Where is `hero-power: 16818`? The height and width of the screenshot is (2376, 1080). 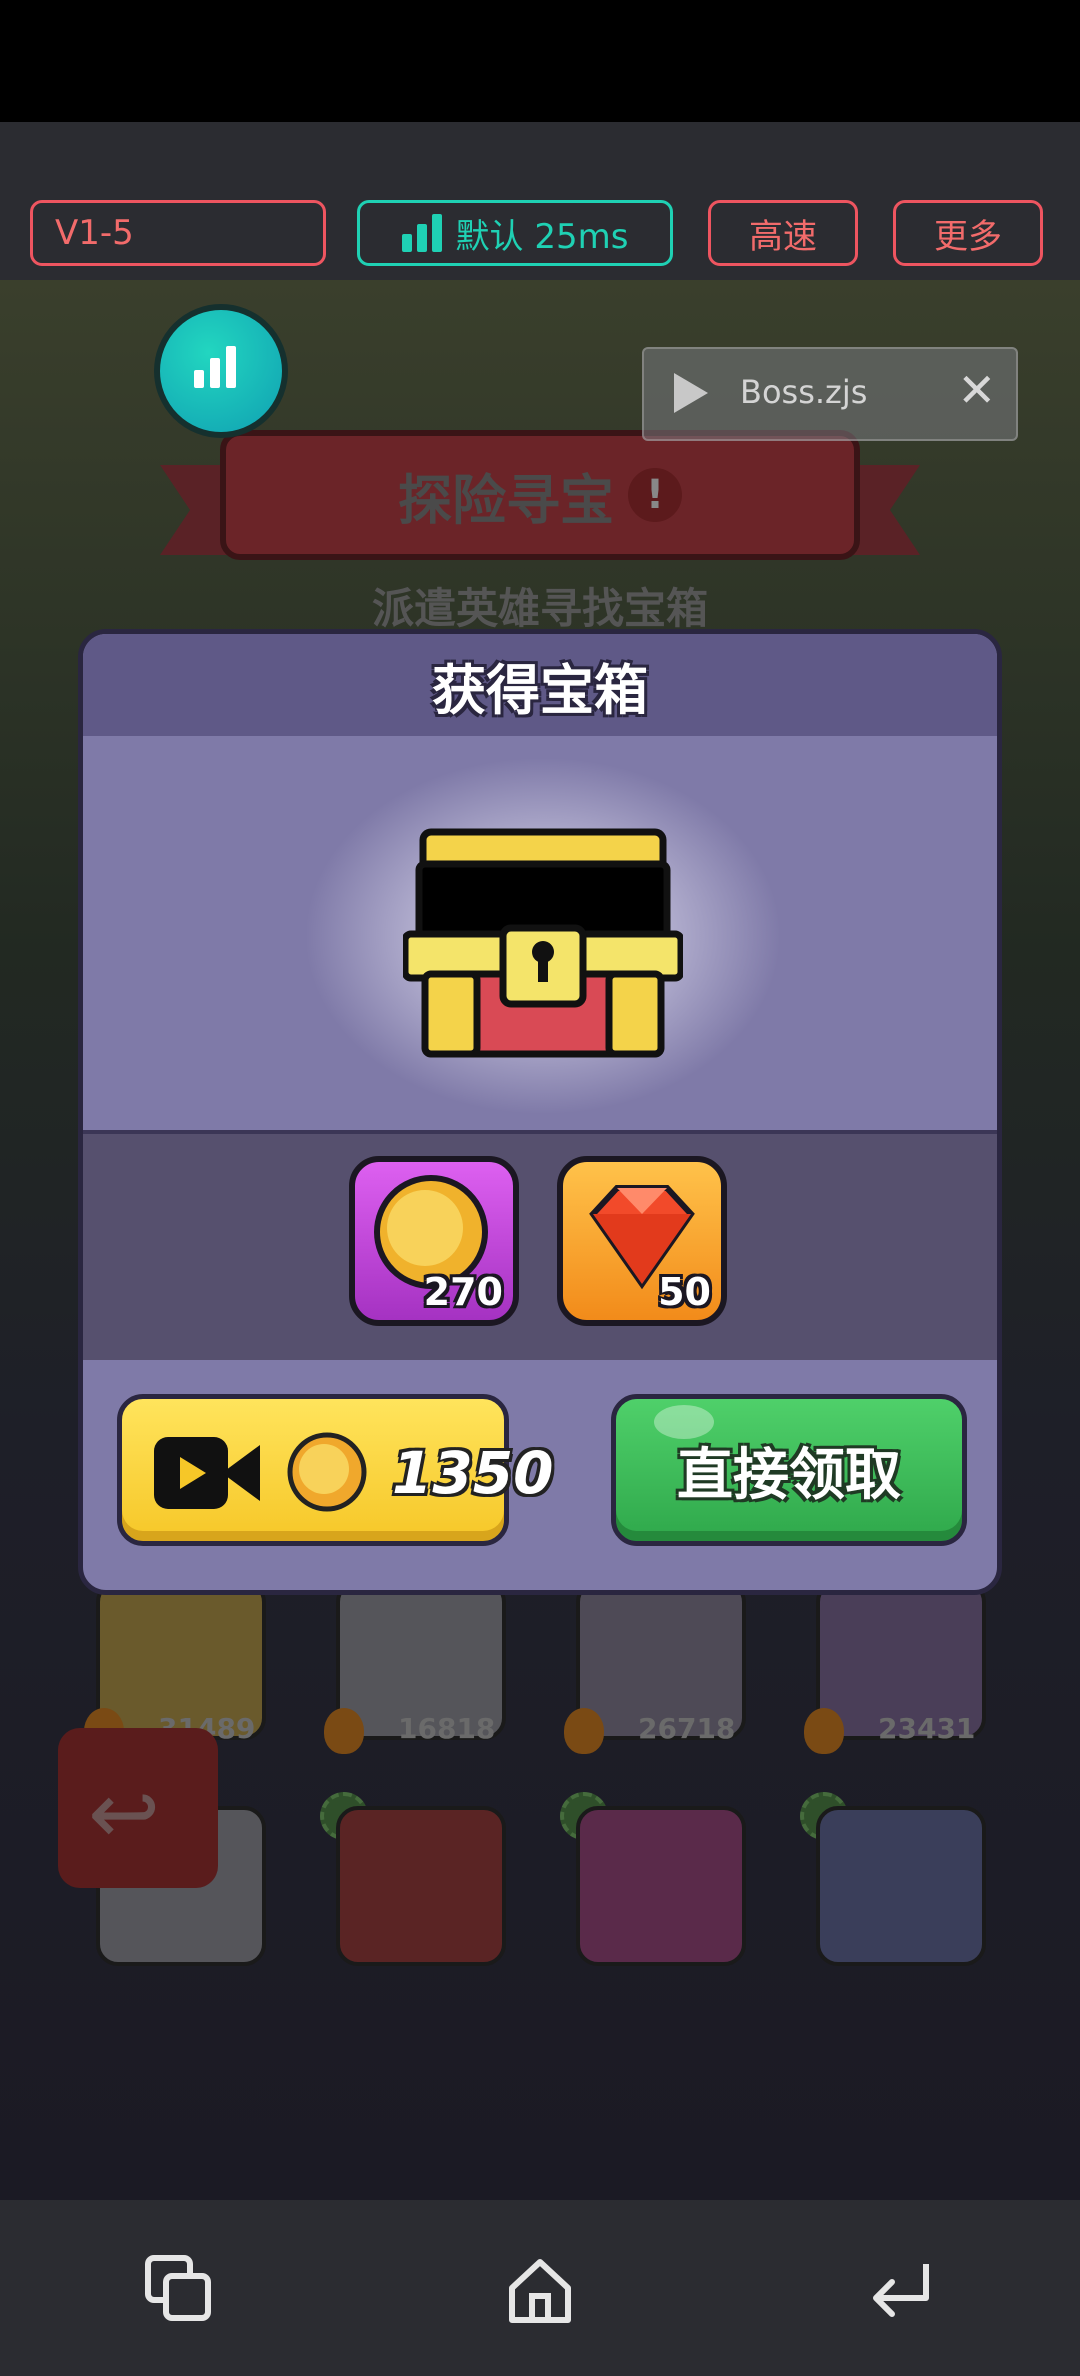 hero-power: 16818 is located at coordinates (447, 1728).